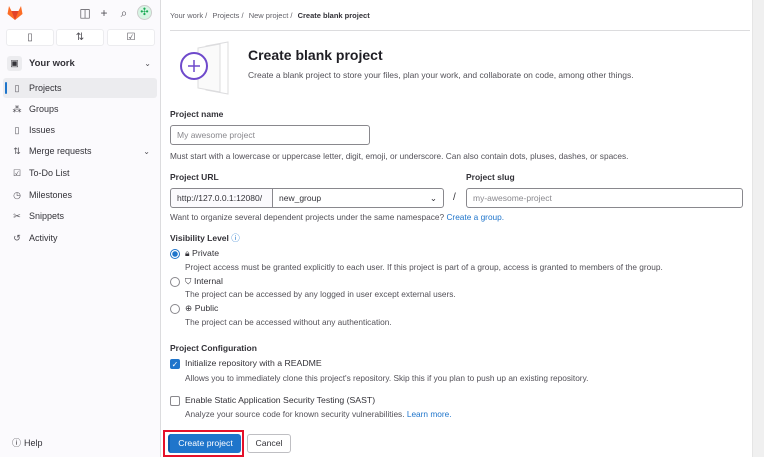 The image size is (764, 457). Describe the element at coordinates (104, 13) in the screenshot. I see `plus-icon: +` at that location.